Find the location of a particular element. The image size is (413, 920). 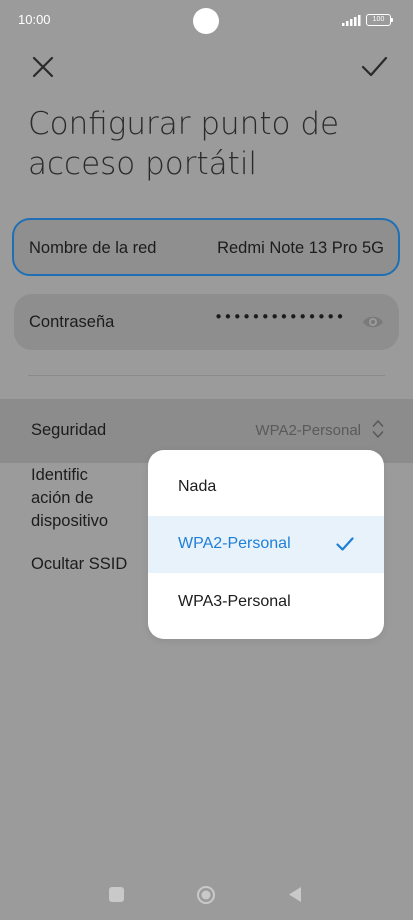

signal-icon is located at coordinates (351, 20).